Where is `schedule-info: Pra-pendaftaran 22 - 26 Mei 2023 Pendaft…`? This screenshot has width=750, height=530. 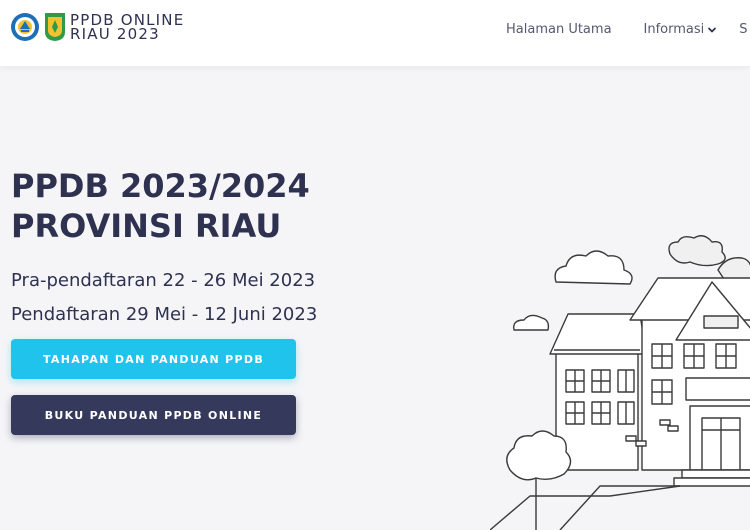 schedule-info: Pra-pendaftaran 22 - 26 Mei 2023 Pendaft… is located at coordinates (164, 298).